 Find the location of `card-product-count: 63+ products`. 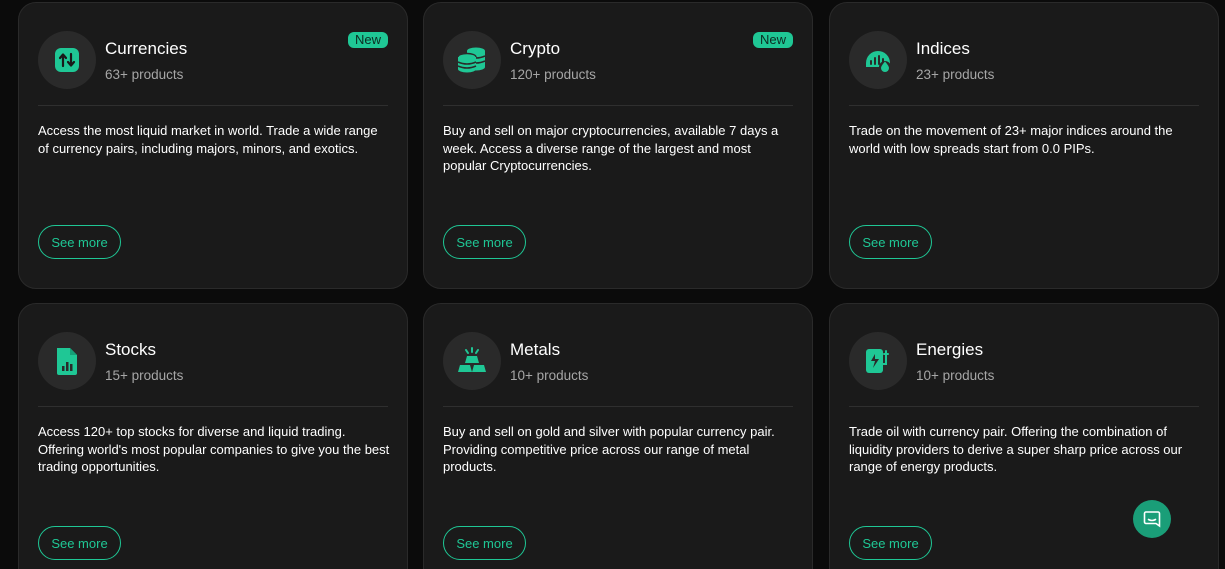

card-product-count: 63+ products is located at coordinates (144, 74).